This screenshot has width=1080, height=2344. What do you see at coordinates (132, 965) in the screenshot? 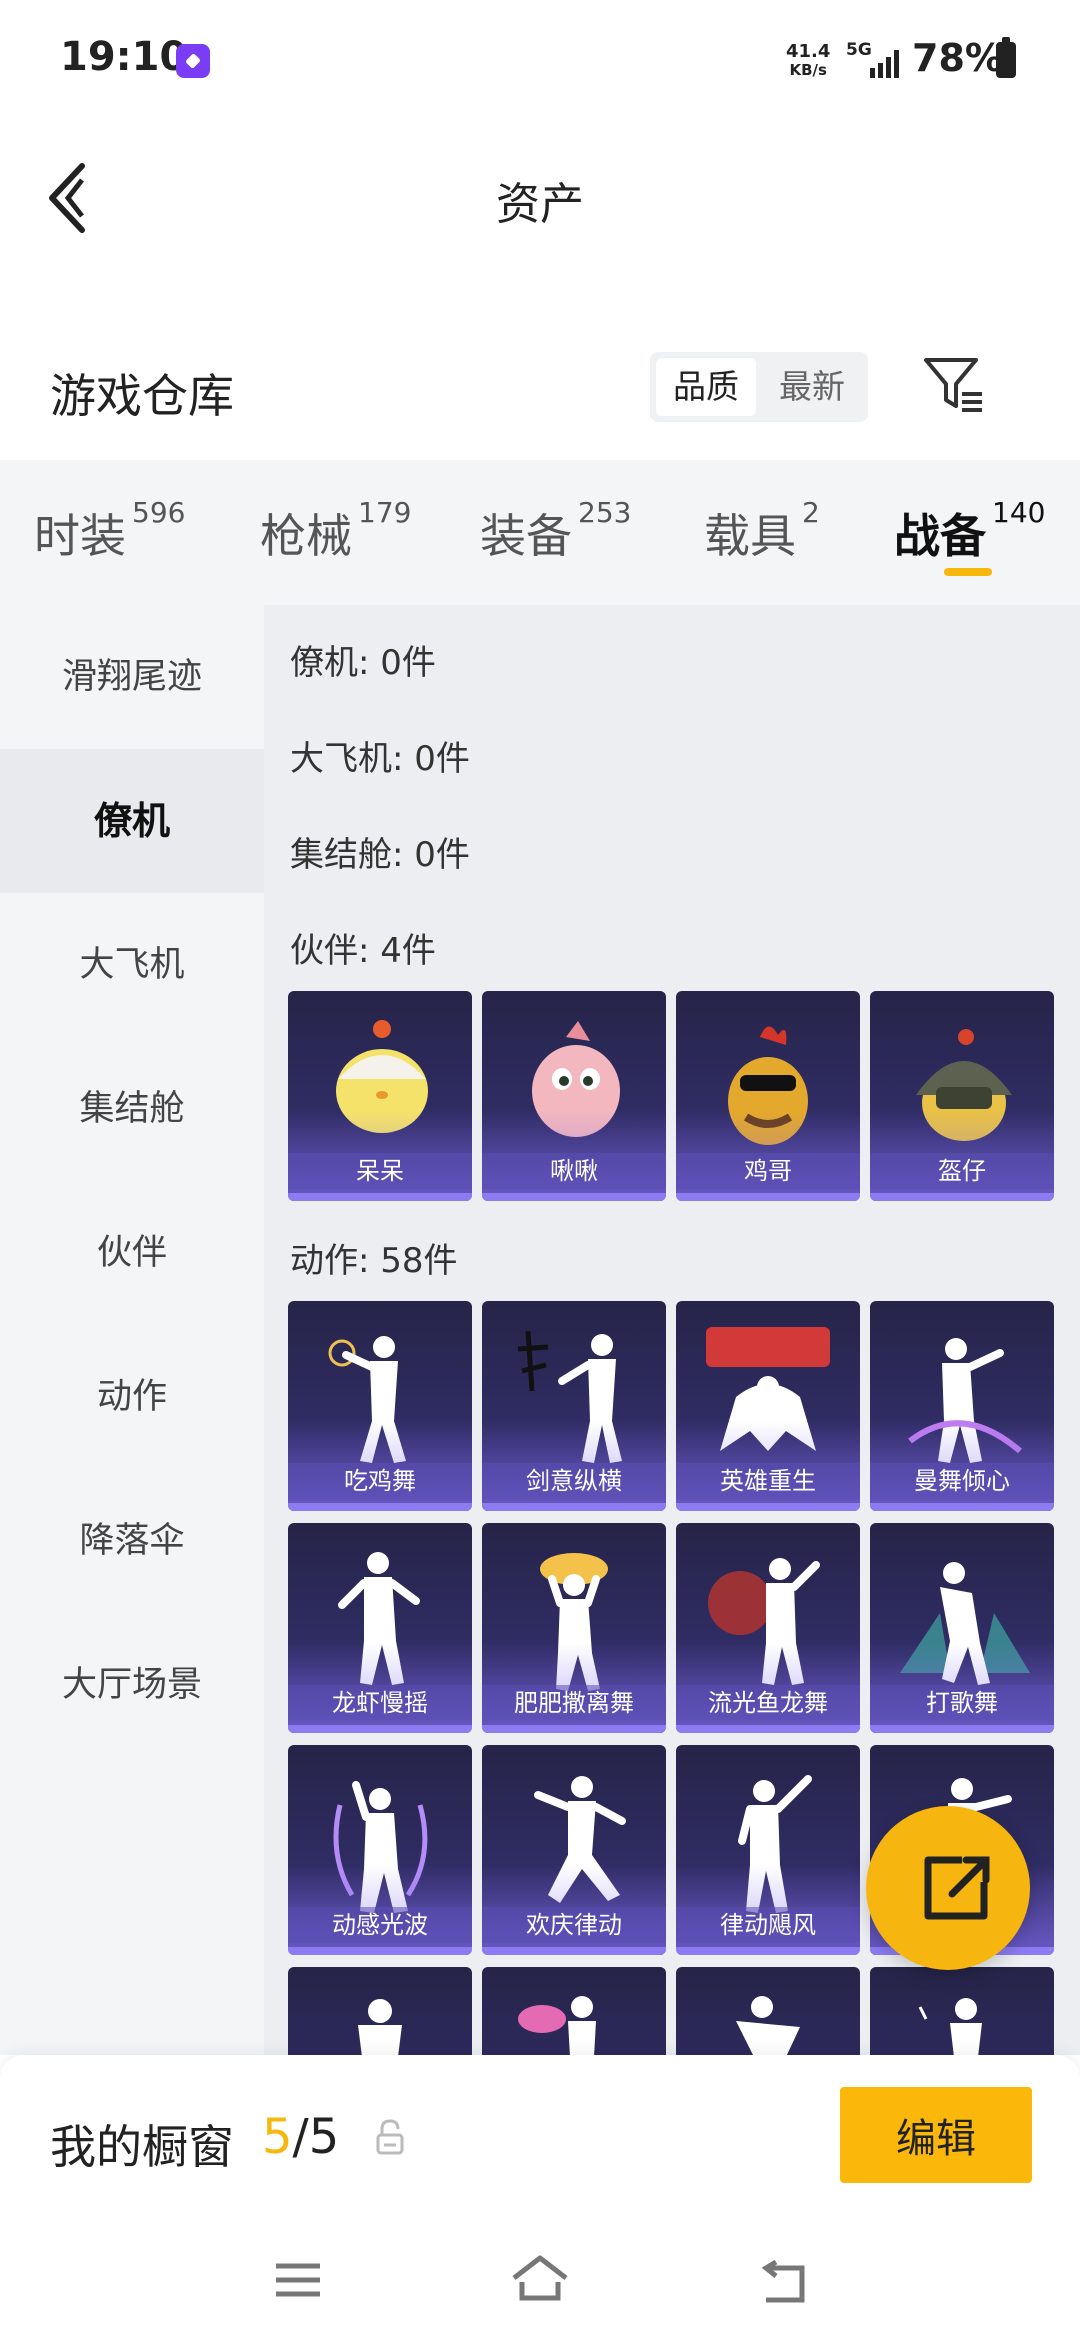
I see `sidebar-item-big-plane: 大飞机` at bounding box center [132, 965].